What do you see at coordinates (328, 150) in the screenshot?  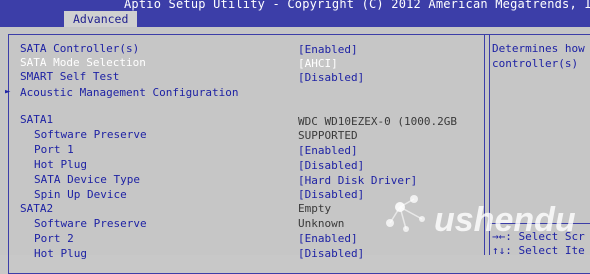 I see `port1-value: [Enabled]` at bounding box center [328, 150].